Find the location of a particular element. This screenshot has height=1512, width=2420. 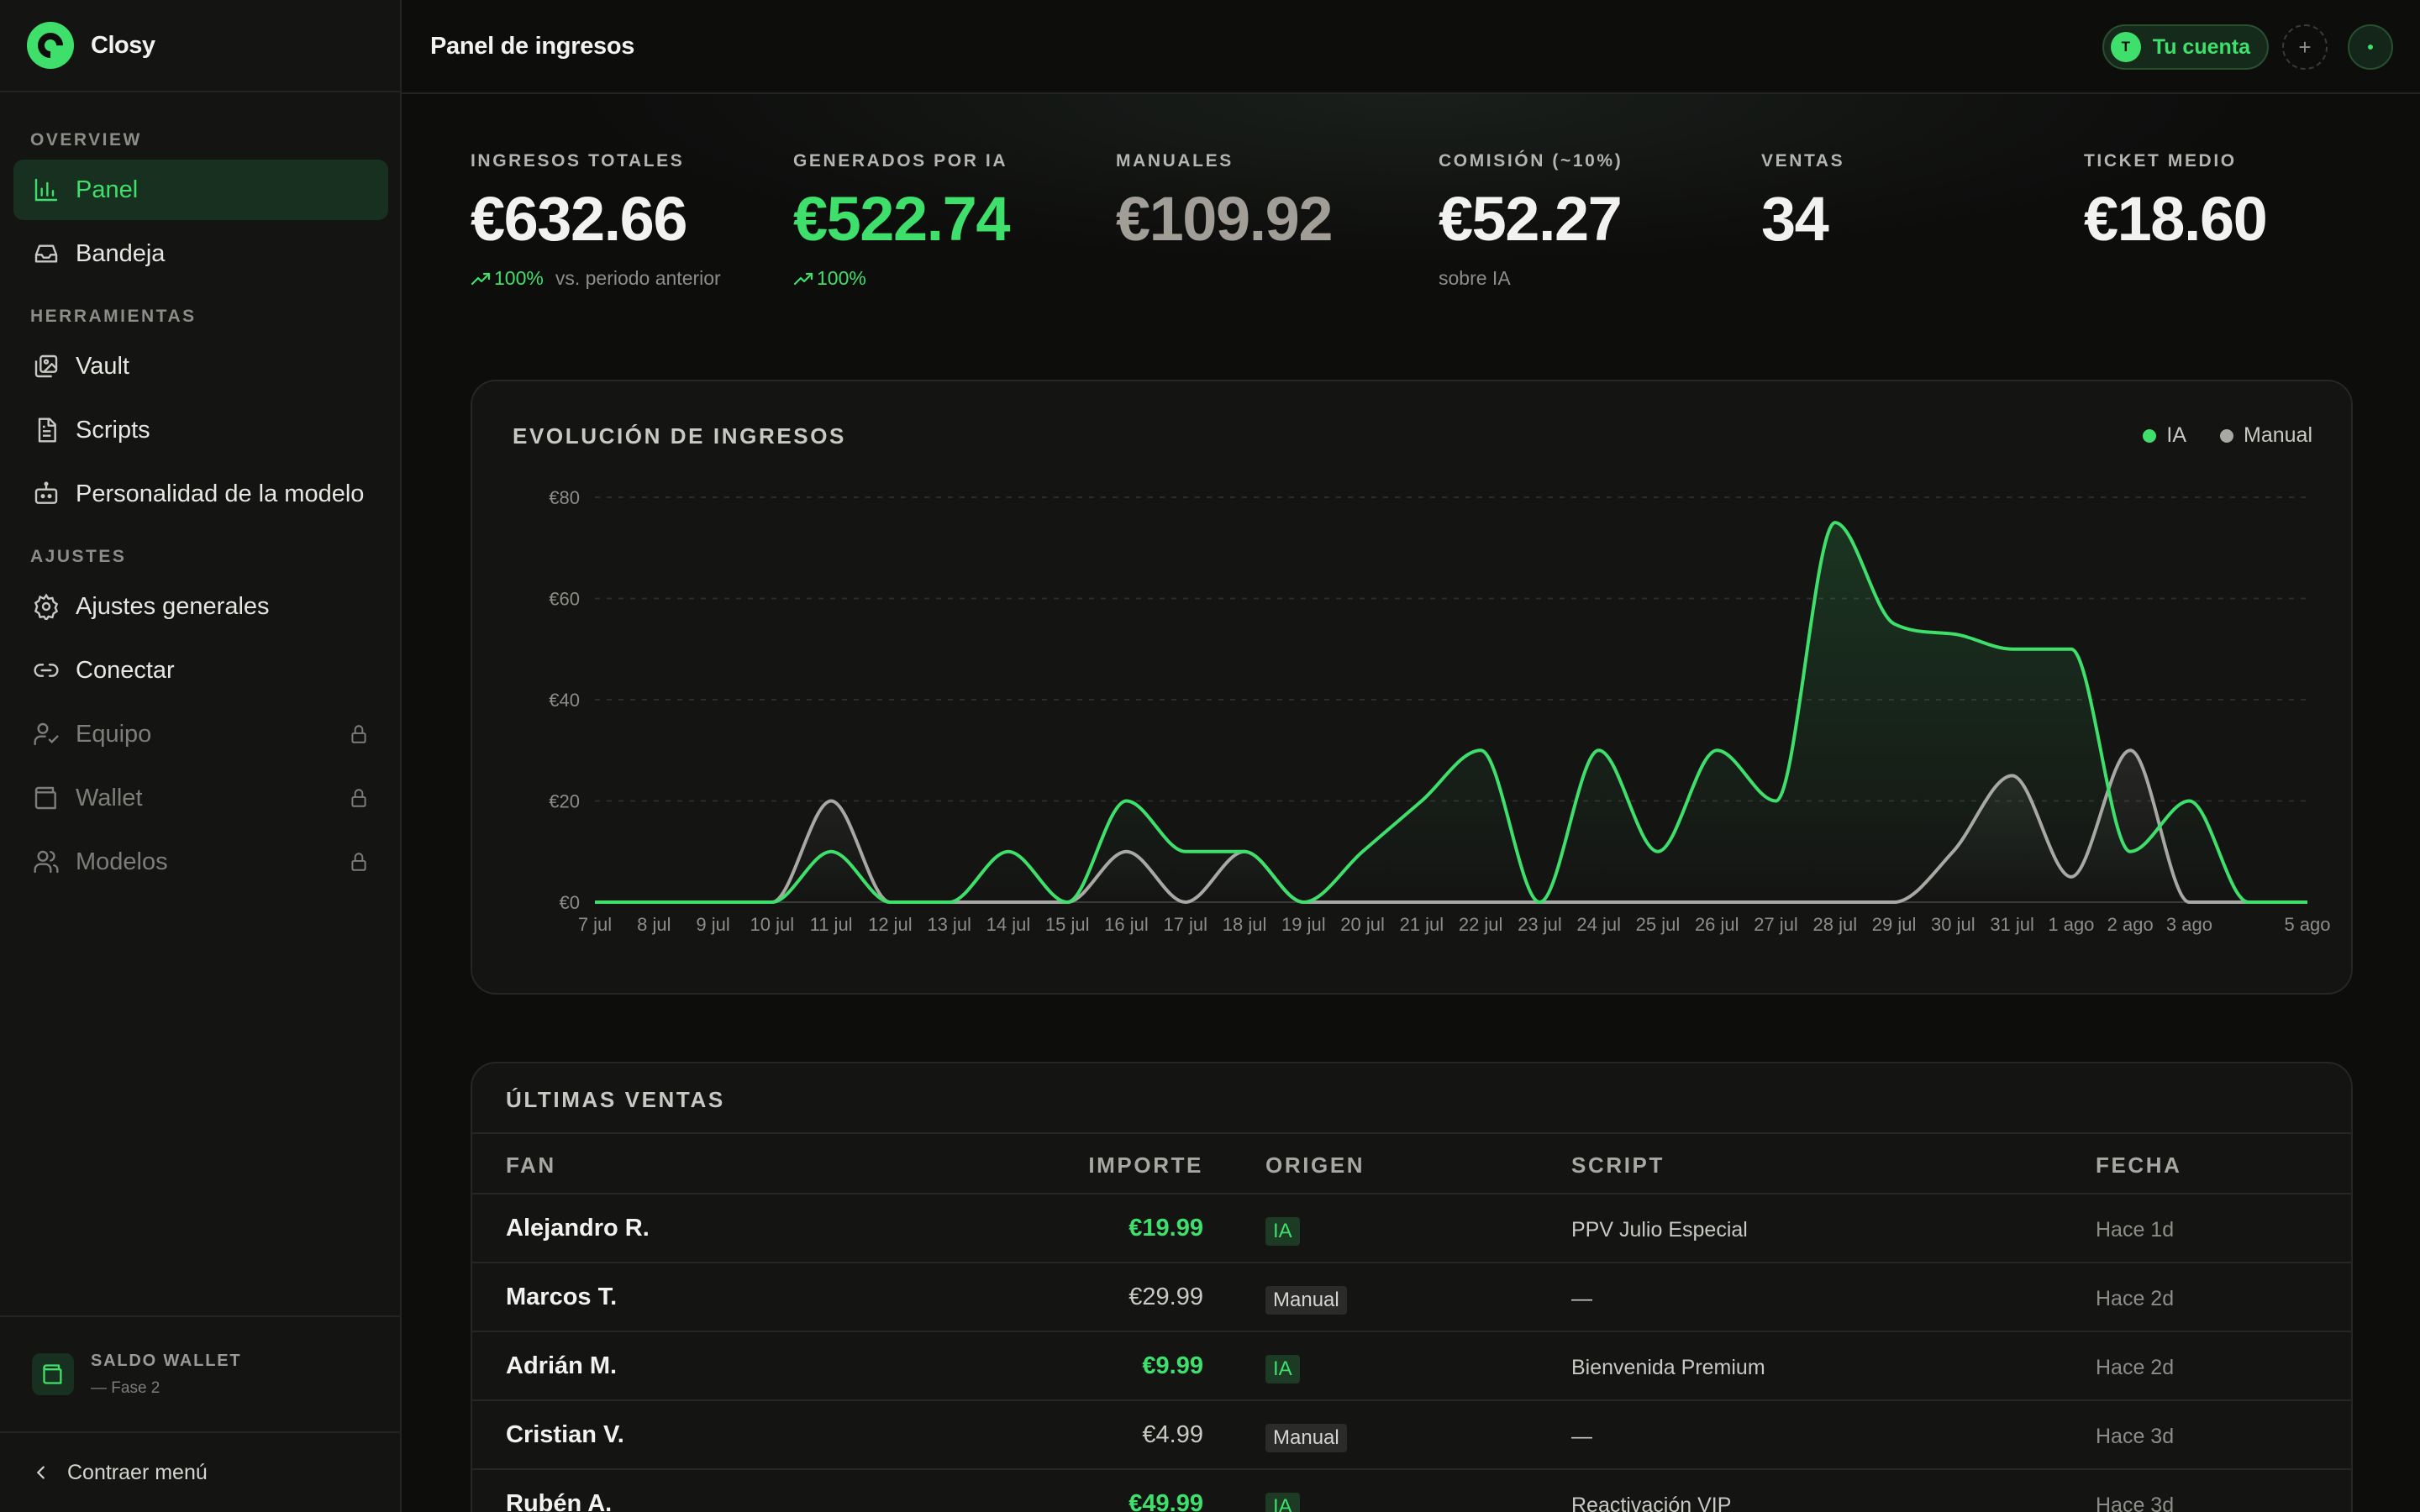

bot-icon is located at coordinates (46, 494).